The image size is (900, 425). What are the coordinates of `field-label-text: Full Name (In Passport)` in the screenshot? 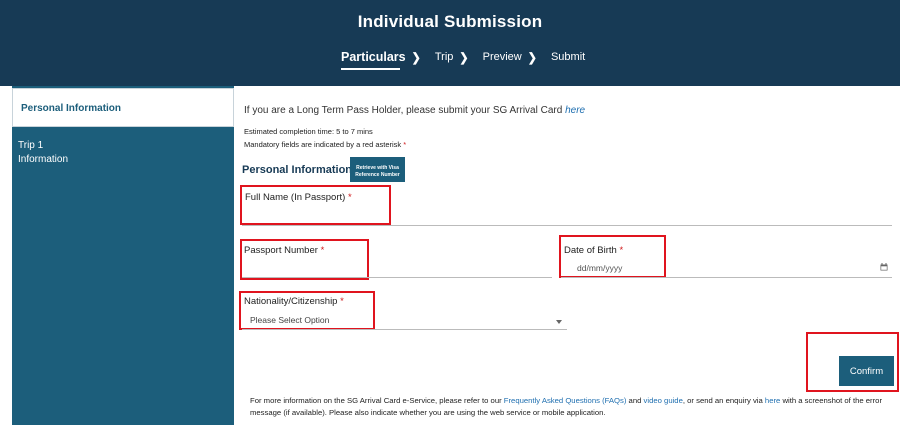 It's located at (296, 197).